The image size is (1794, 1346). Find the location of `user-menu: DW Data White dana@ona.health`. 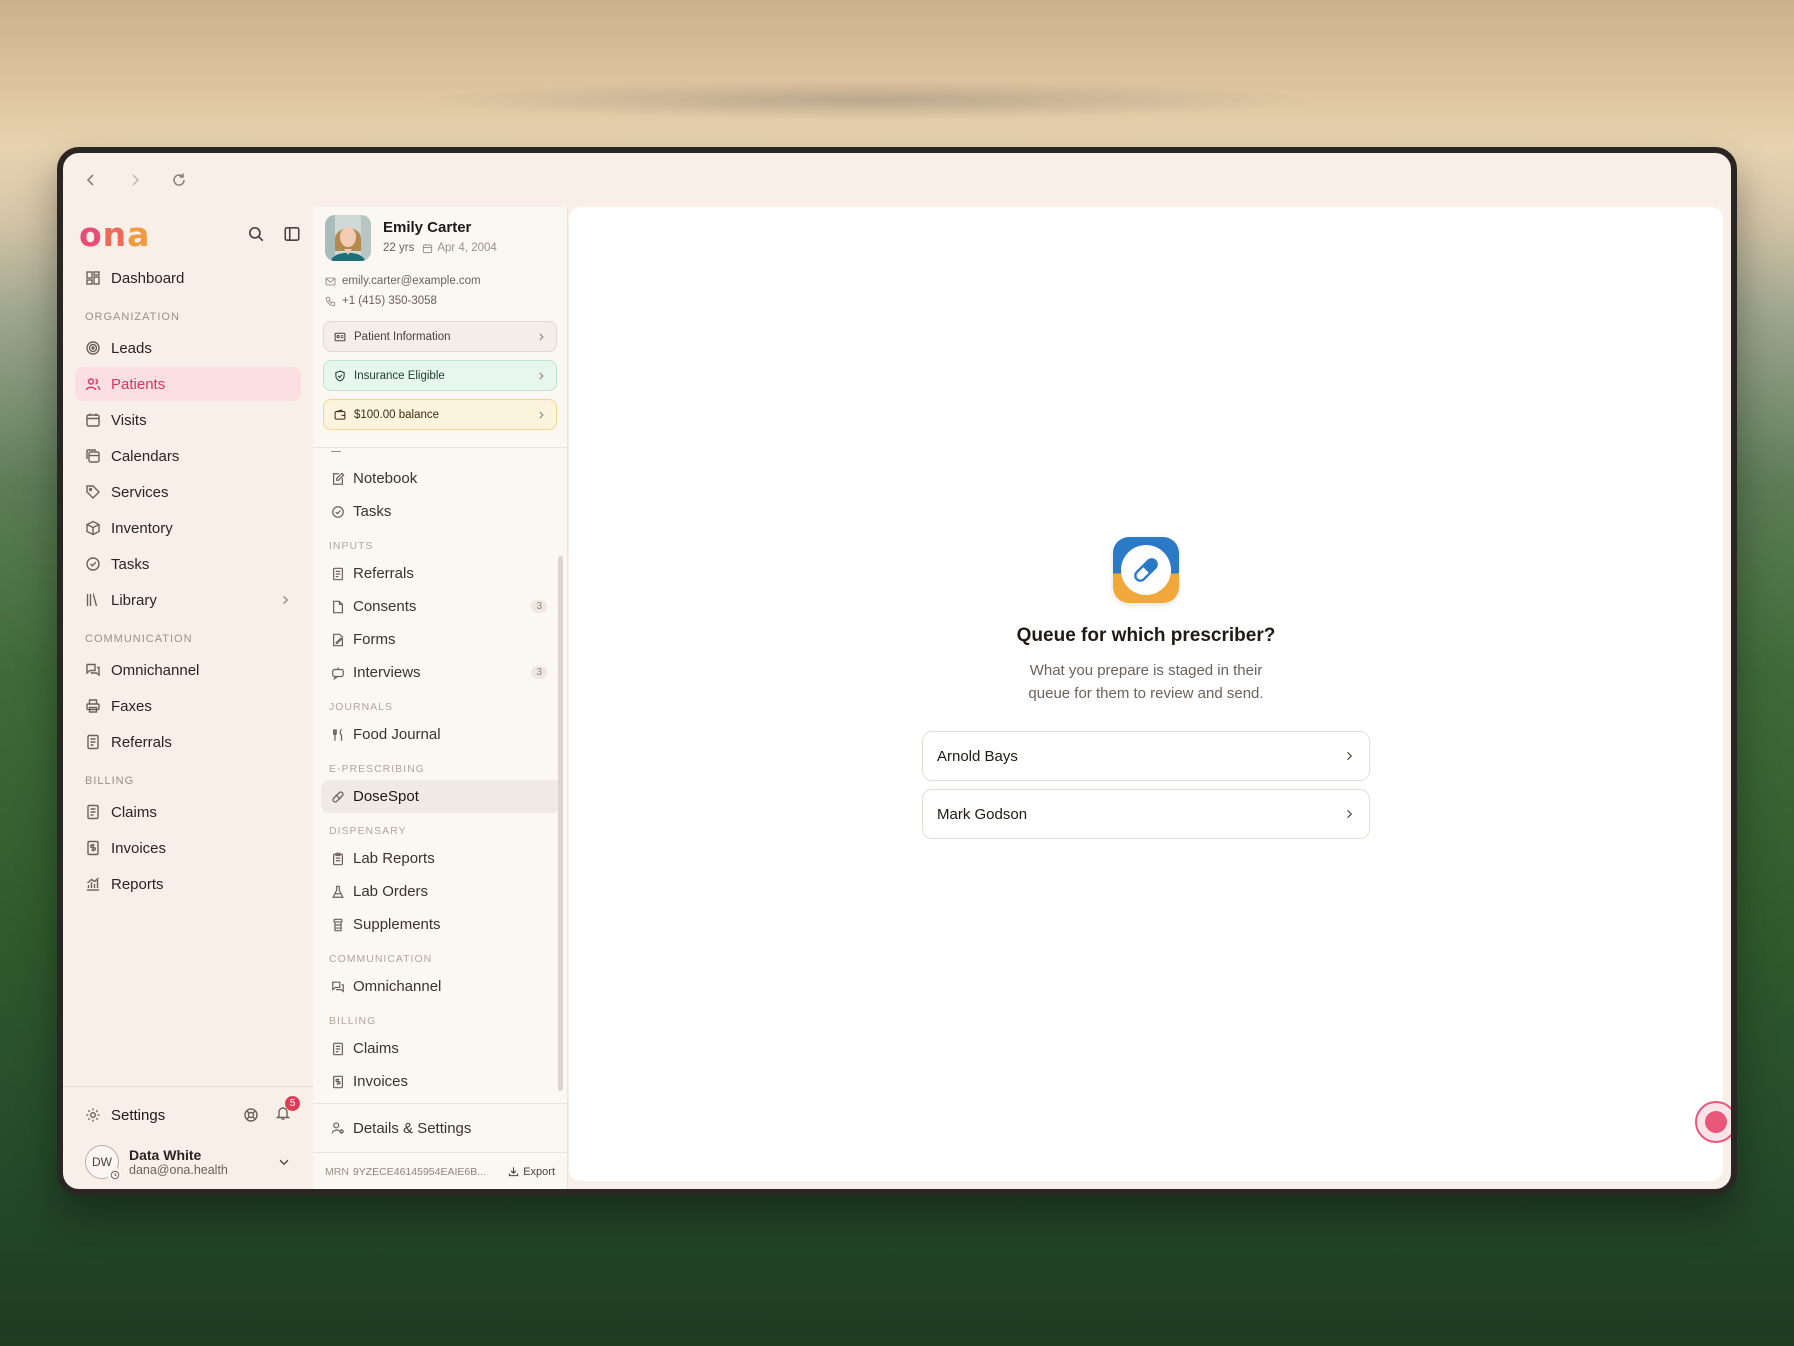

user-menu: DW Data White dana@ona.health is located at coordinates (188, 1158).